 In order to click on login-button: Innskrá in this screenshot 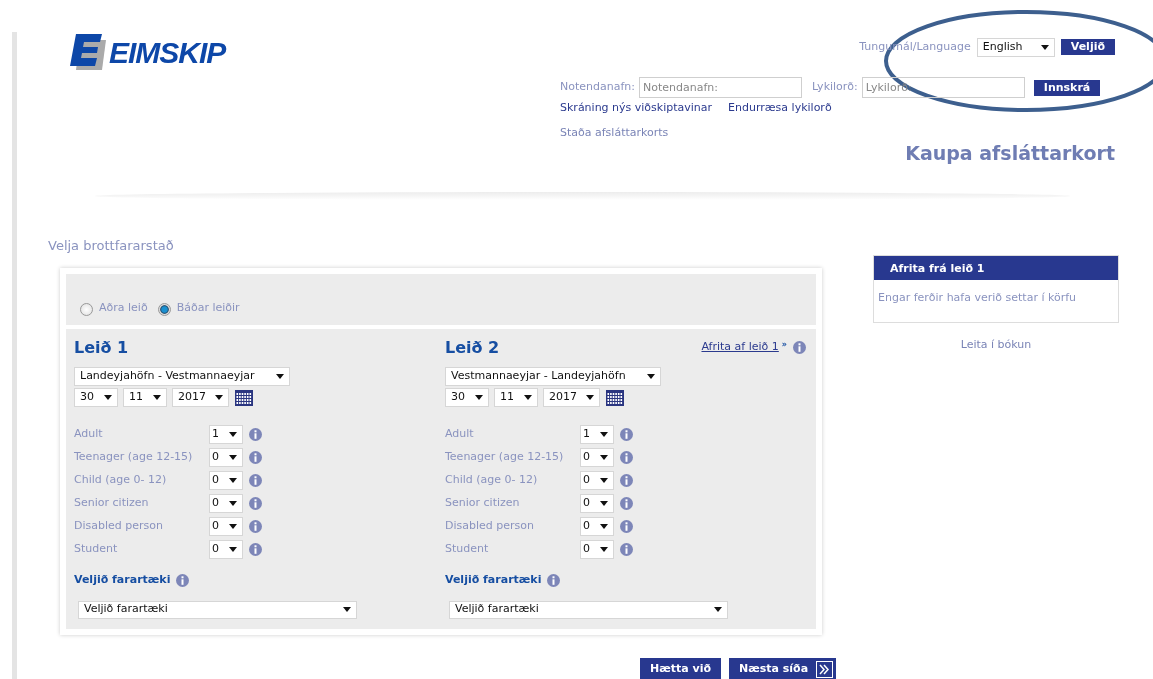, I will do `click(1067, 87)`.